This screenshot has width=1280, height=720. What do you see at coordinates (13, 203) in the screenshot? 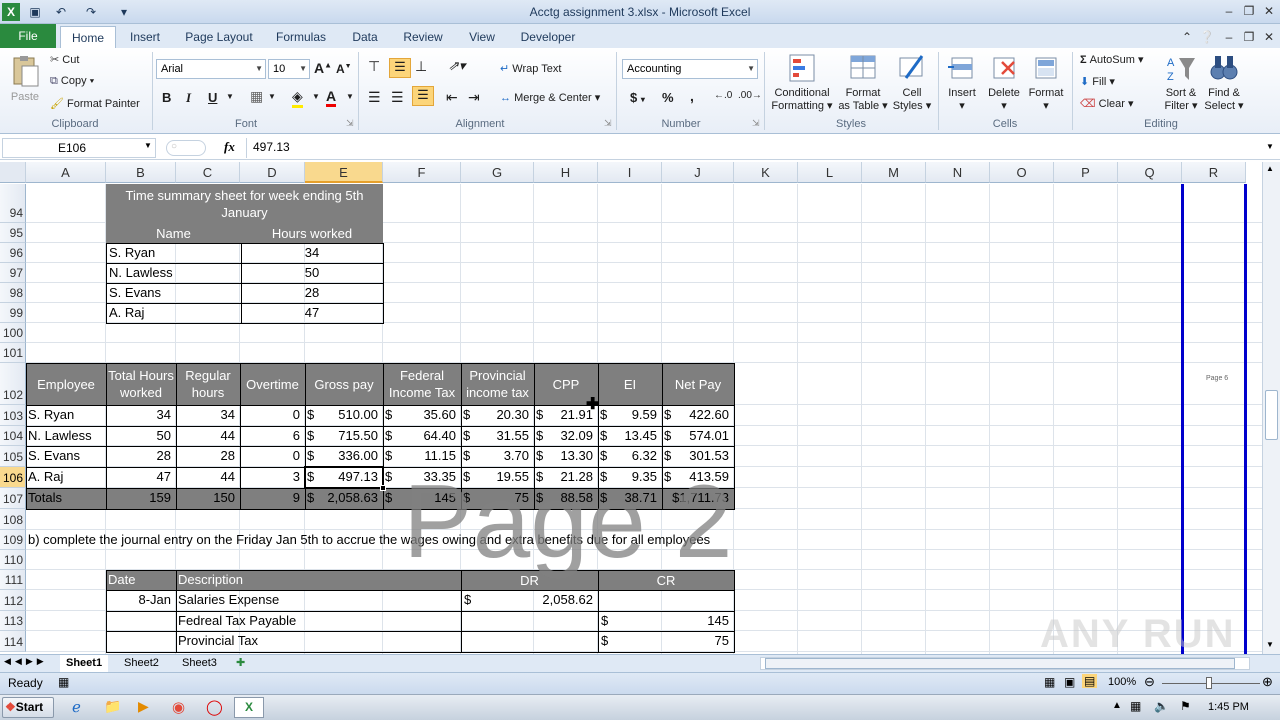
I see `row-header-94: 94` at bounding box center [13, 203].